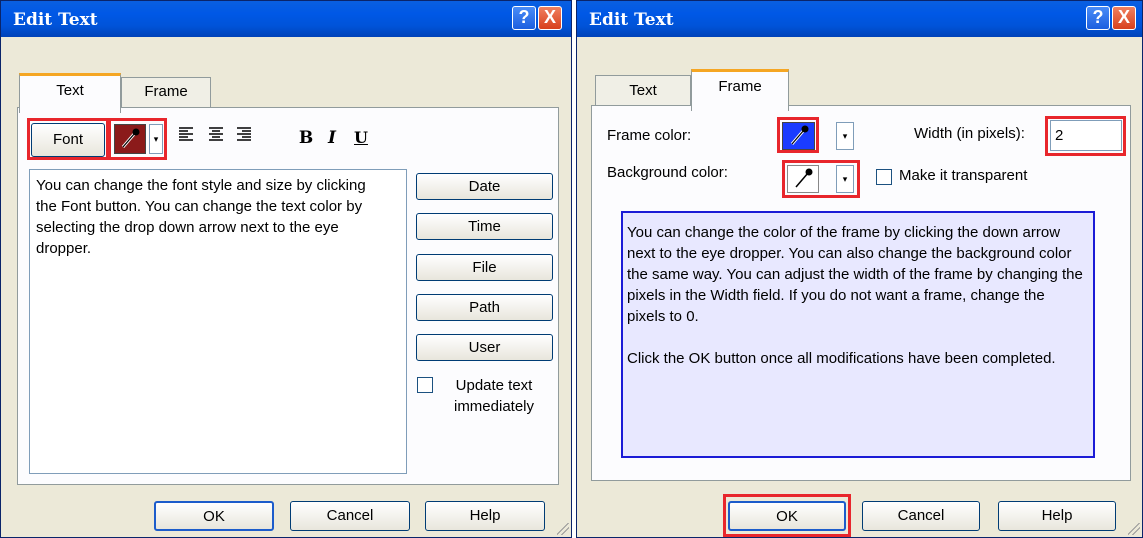 The height and width of the screenshot is (538, 1143). What do you see at coordinates (244, 134) in the screenshot?
I see `align-right-icon` at bounding box center [244, 134].